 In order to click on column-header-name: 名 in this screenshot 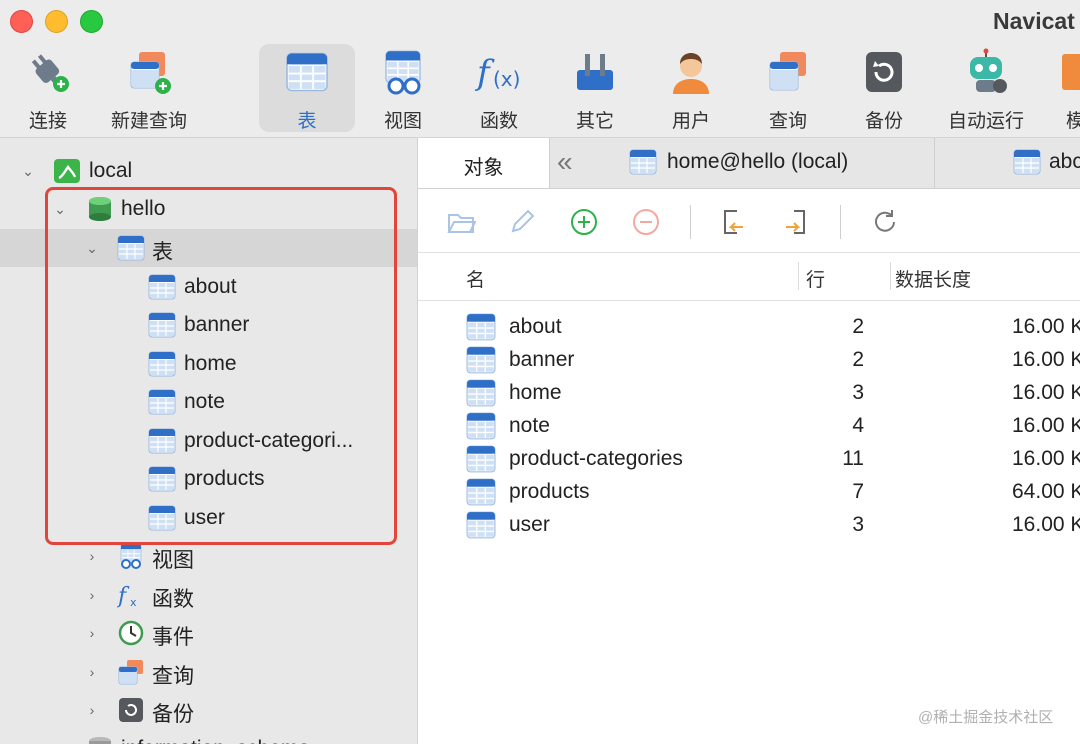, I will do `click(475, 278)`.